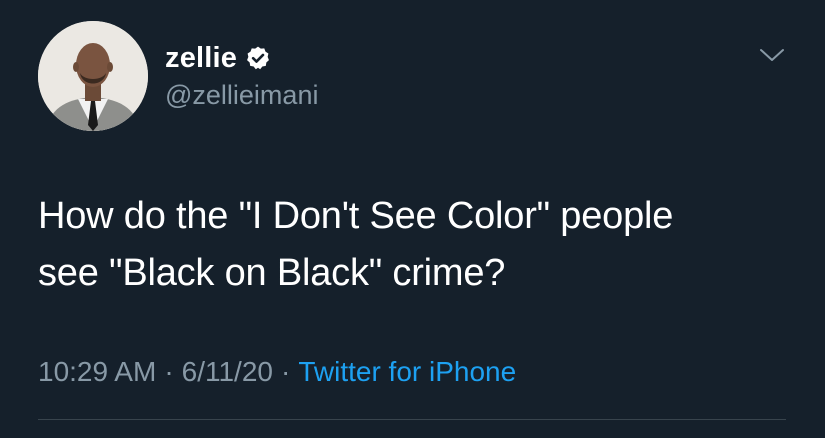 This screenshot has height=438, width=825. I want to click on avatar-photo, so click(93, 76).